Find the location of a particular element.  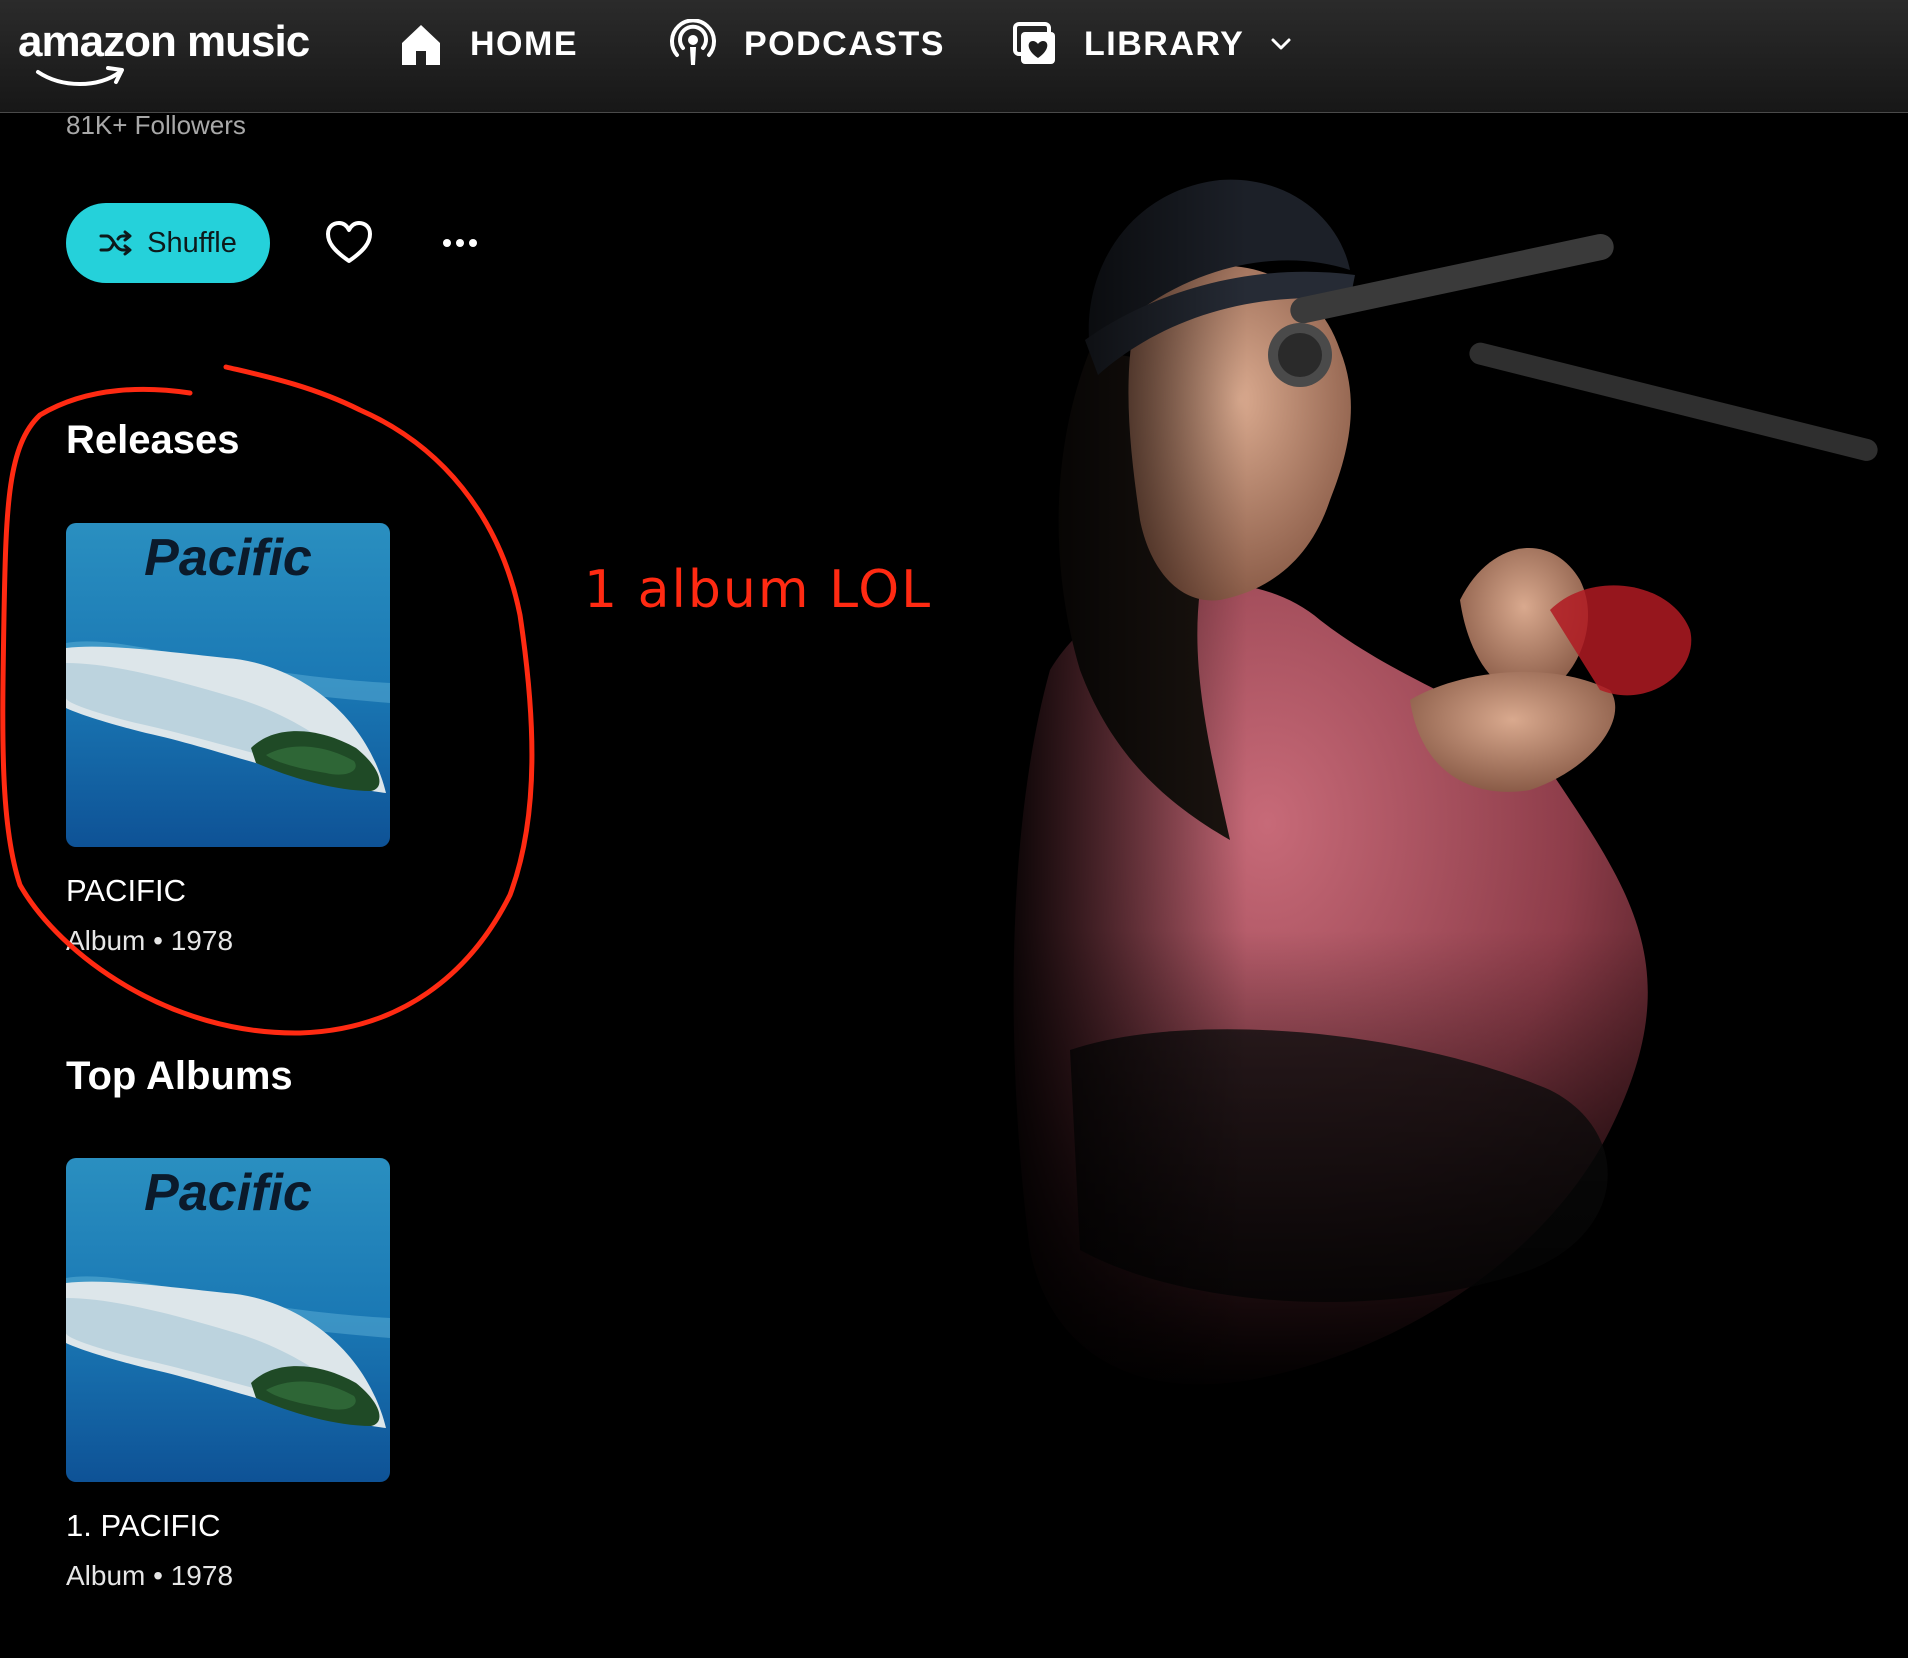

heart-icon is located at coordinates (349, 243).